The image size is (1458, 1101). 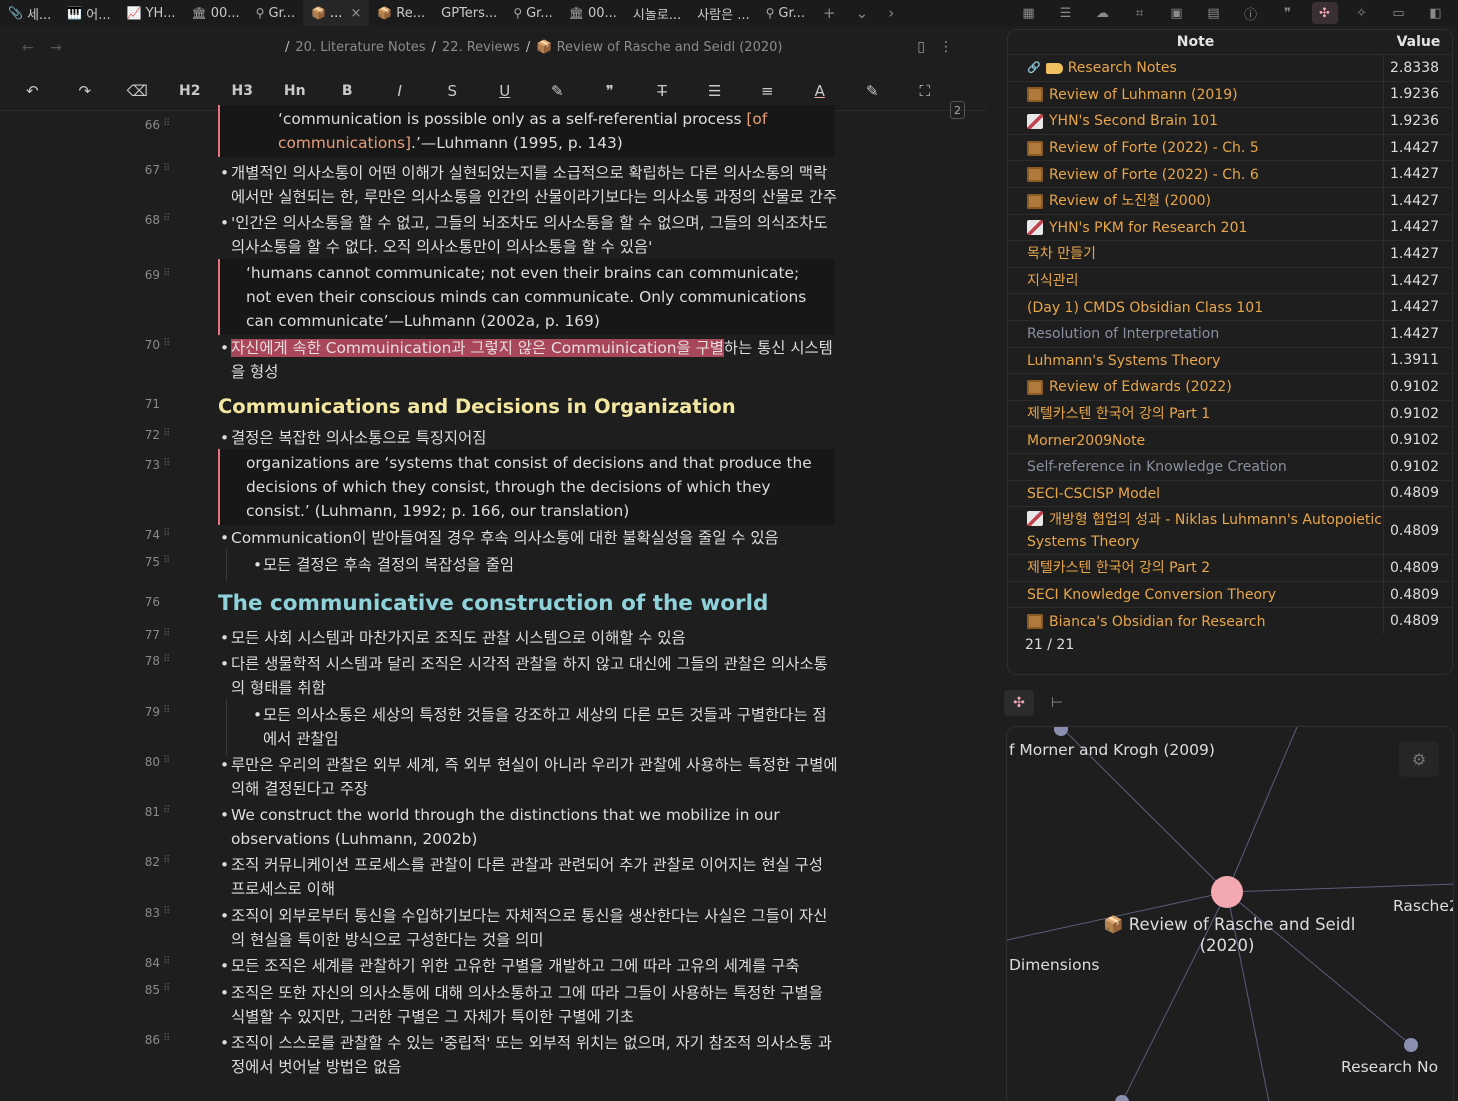 What do you see at coordinates (1214, 13) in the screenshot?
I see `archive-icon: ▤` at bounding box center [1214, 13].